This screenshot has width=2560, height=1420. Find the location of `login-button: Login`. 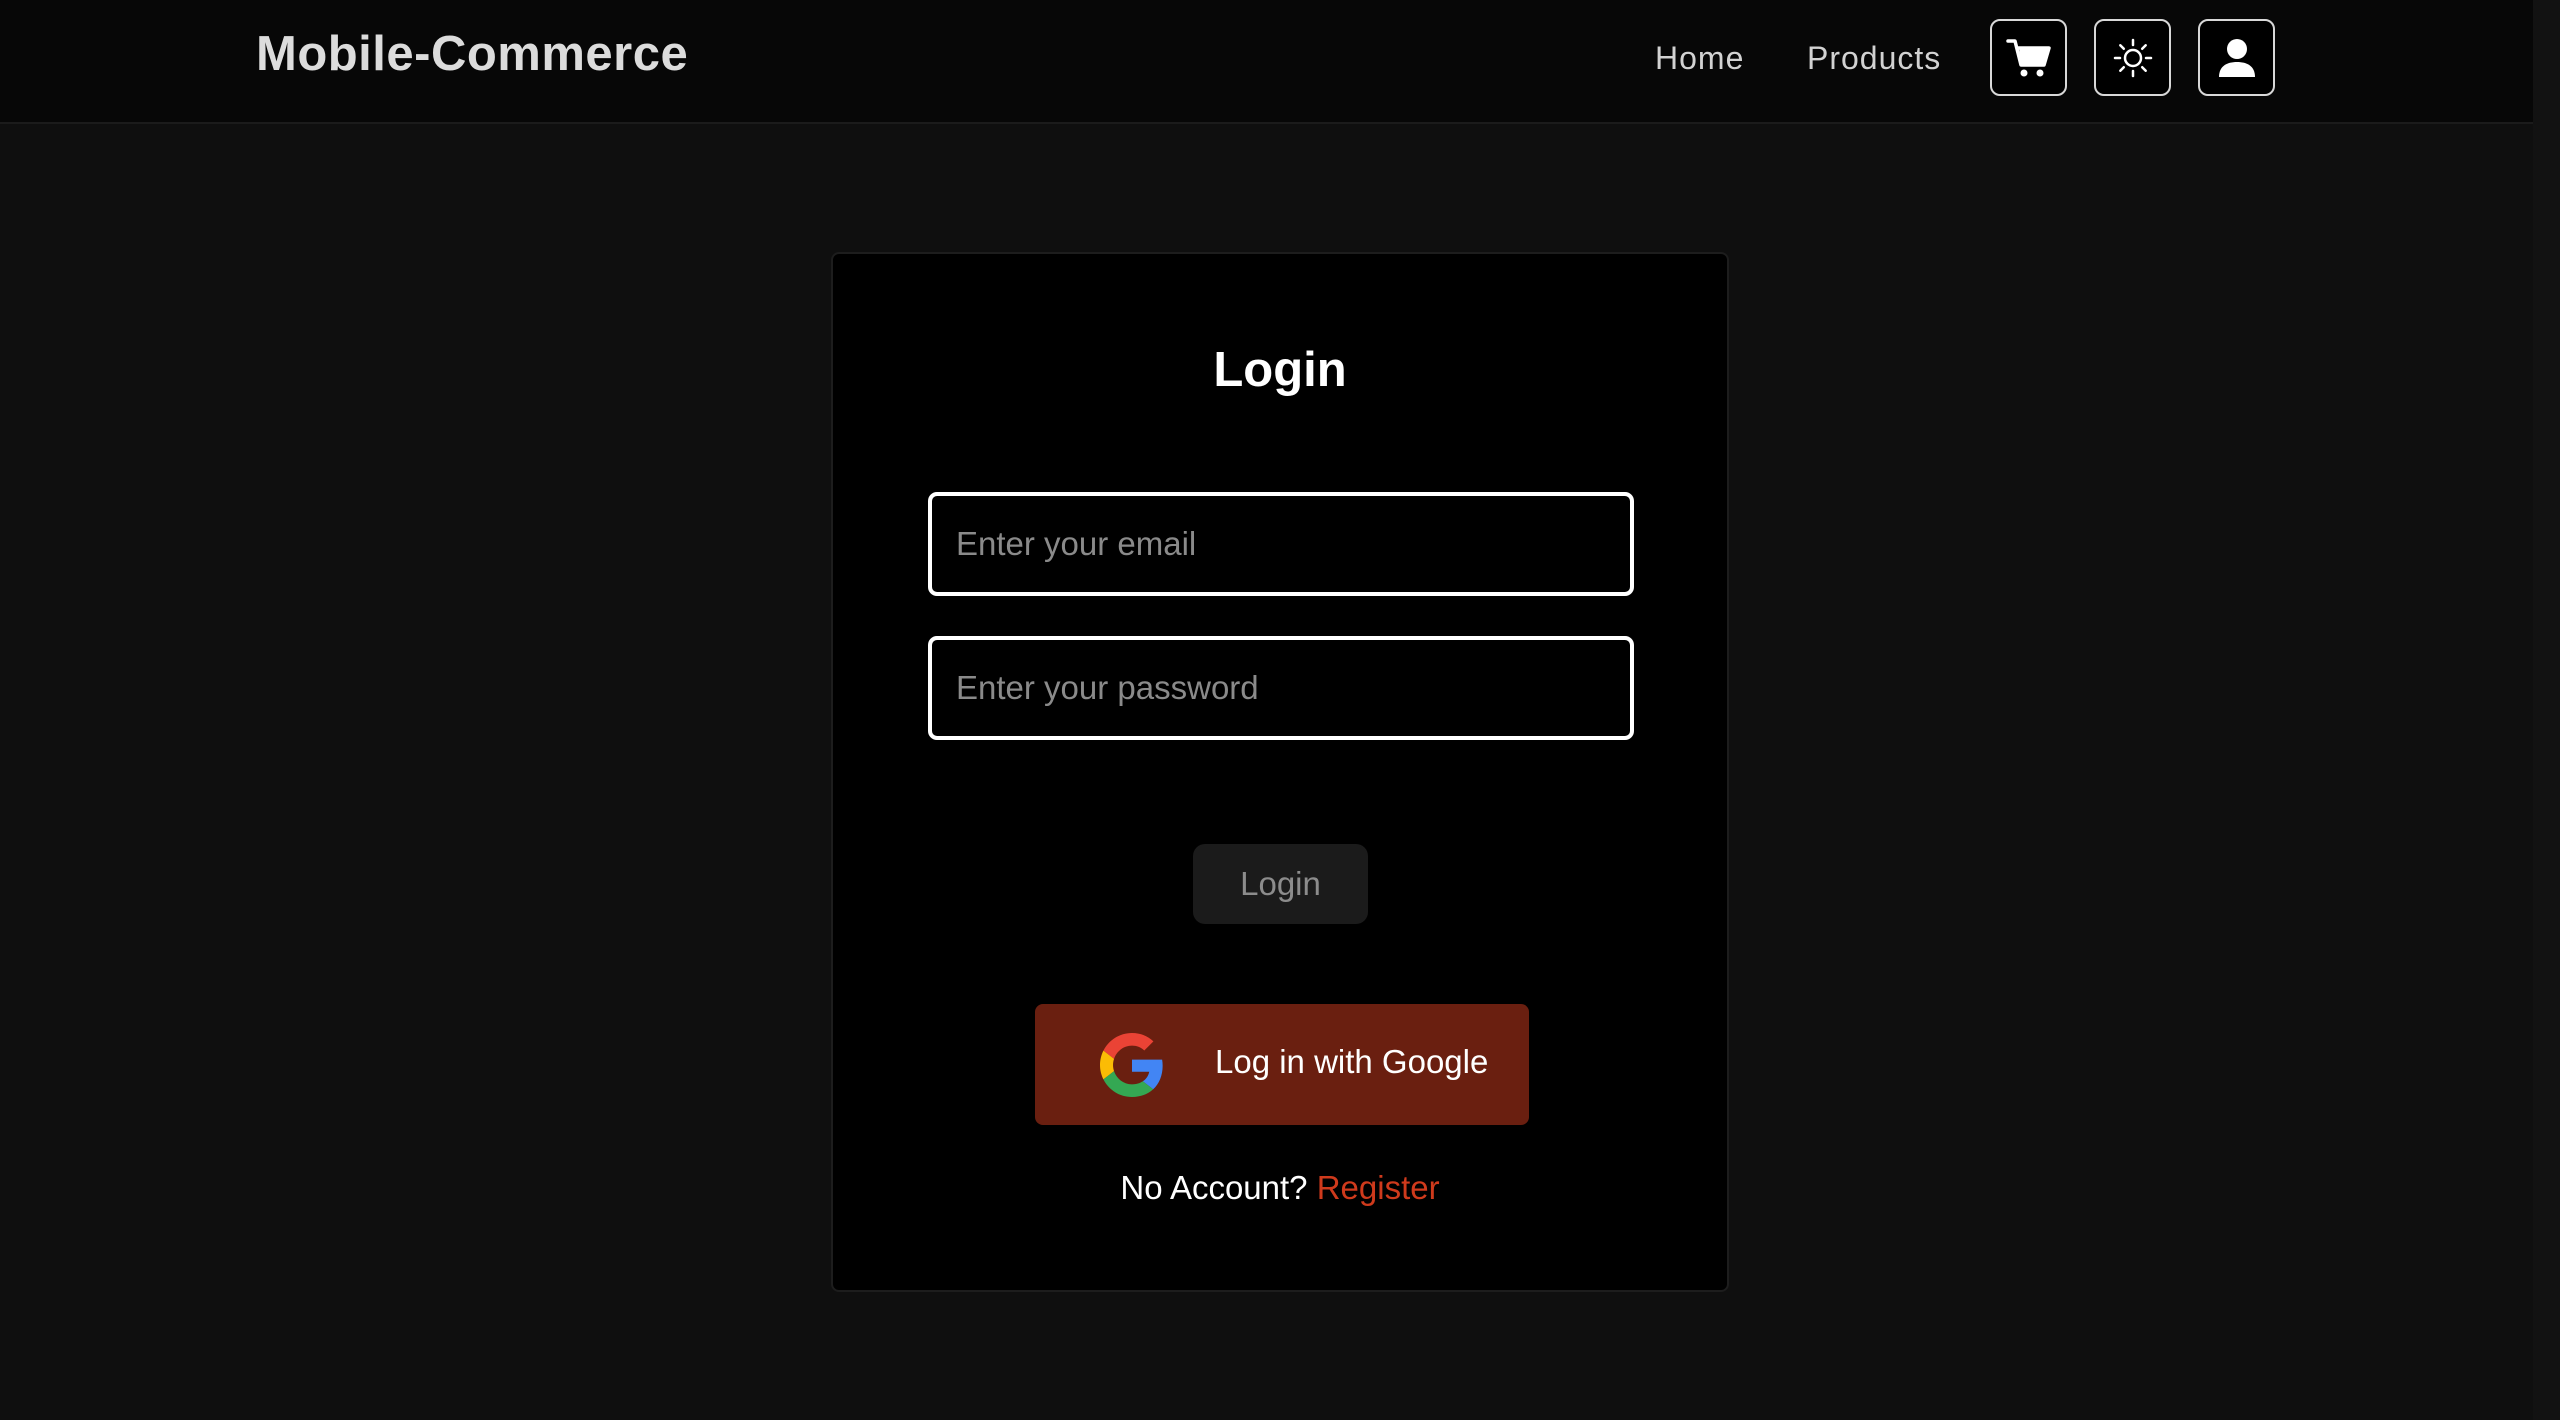

login-button: Login is located at coordinates (1280, 884).